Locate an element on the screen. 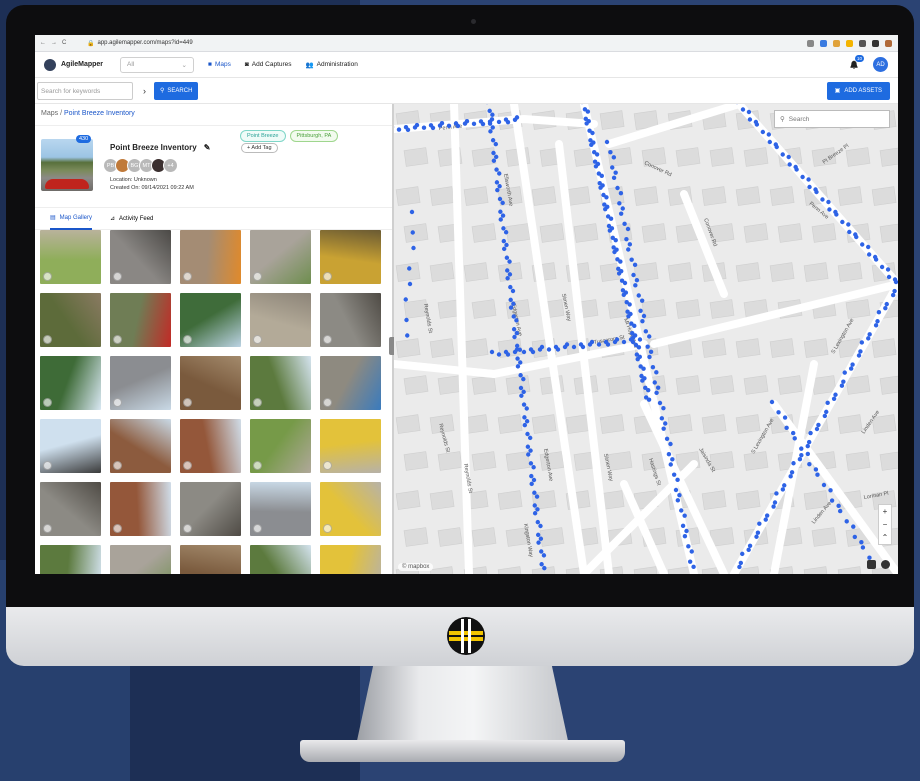  keyword-search-input: Search for keywords is located at coordinates (85, 90).